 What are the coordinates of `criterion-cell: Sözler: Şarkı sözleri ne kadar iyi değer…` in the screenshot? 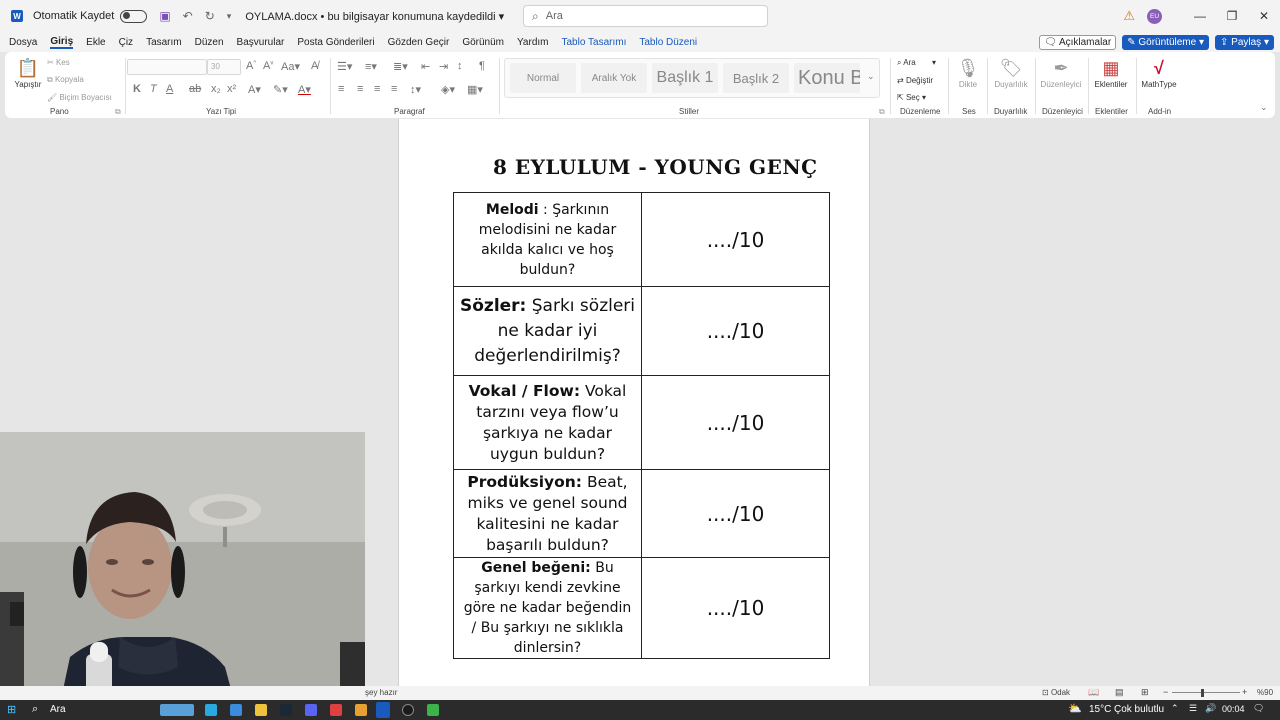 It's located at (547, 331).